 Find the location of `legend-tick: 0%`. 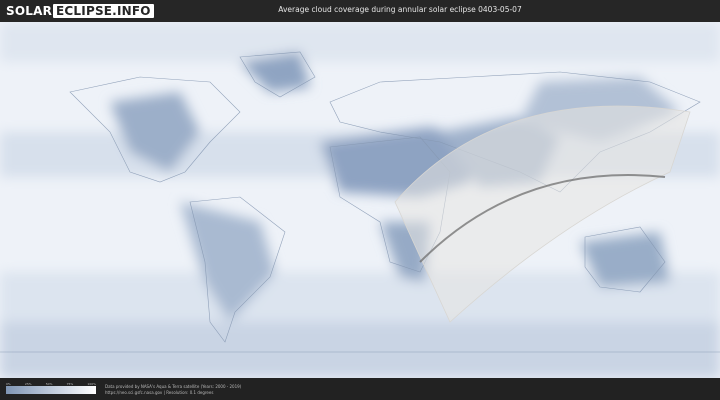

legend-tick: 0% is located at coordinates (8, 384).